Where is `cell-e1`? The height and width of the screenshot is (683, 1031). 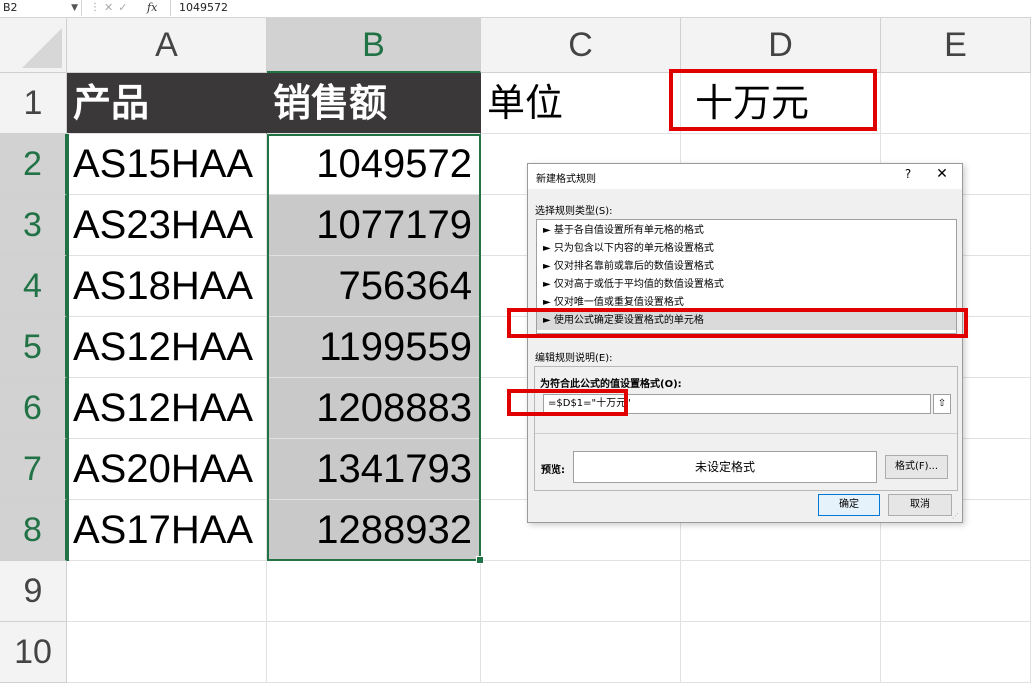 cell-e1 is located at coordinates (956, 103).